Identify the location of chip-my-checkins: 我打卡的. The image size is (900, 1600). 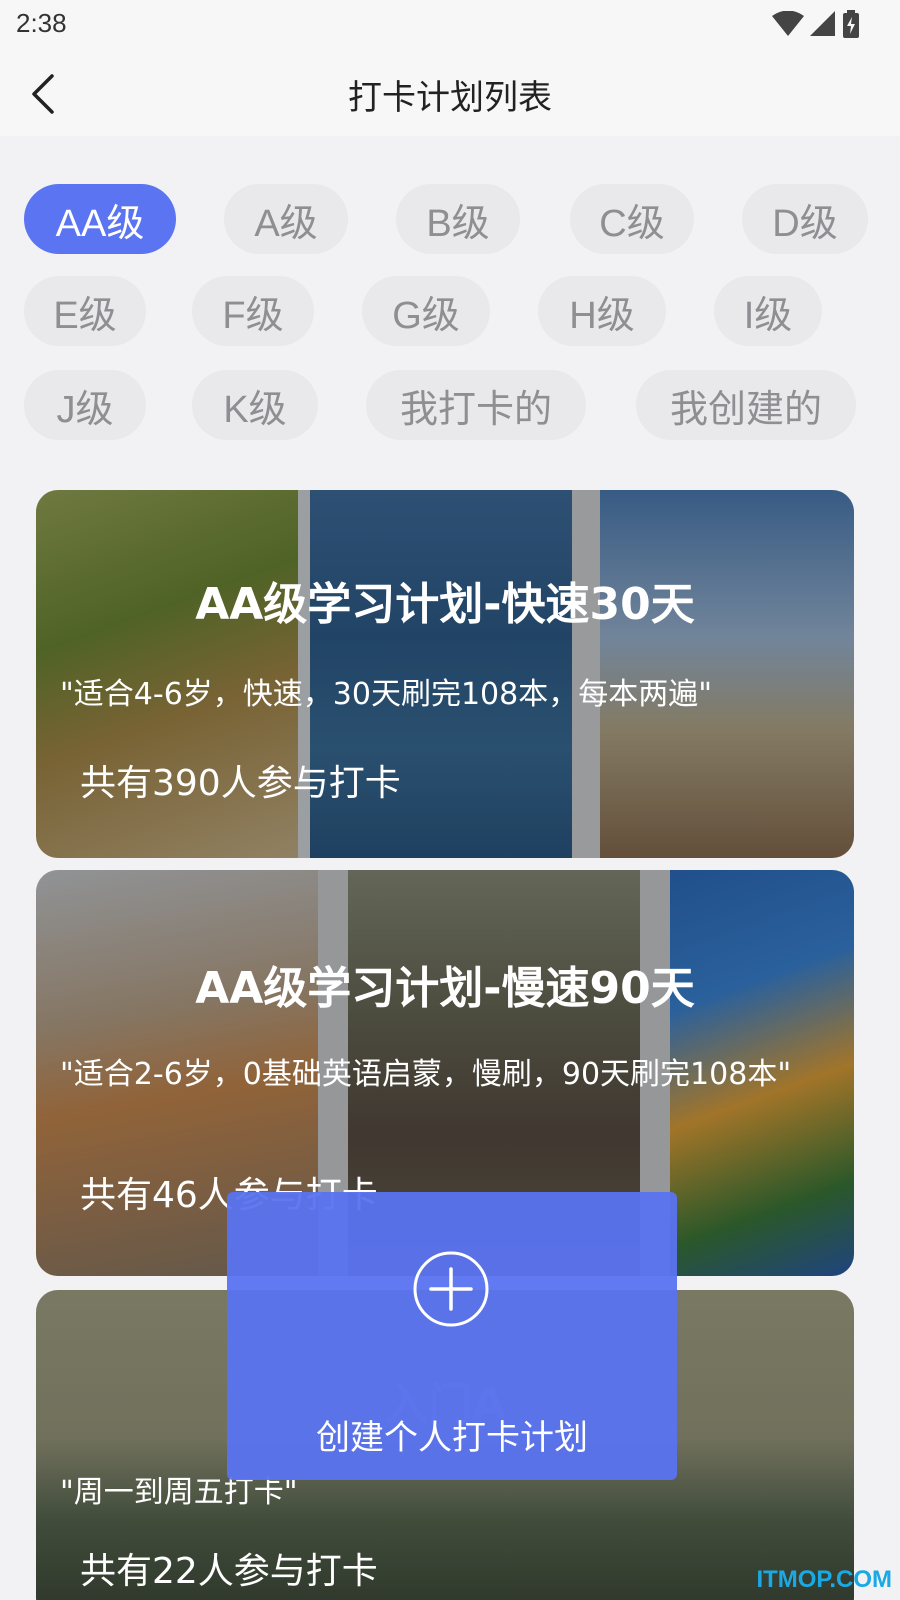
(476, 405).